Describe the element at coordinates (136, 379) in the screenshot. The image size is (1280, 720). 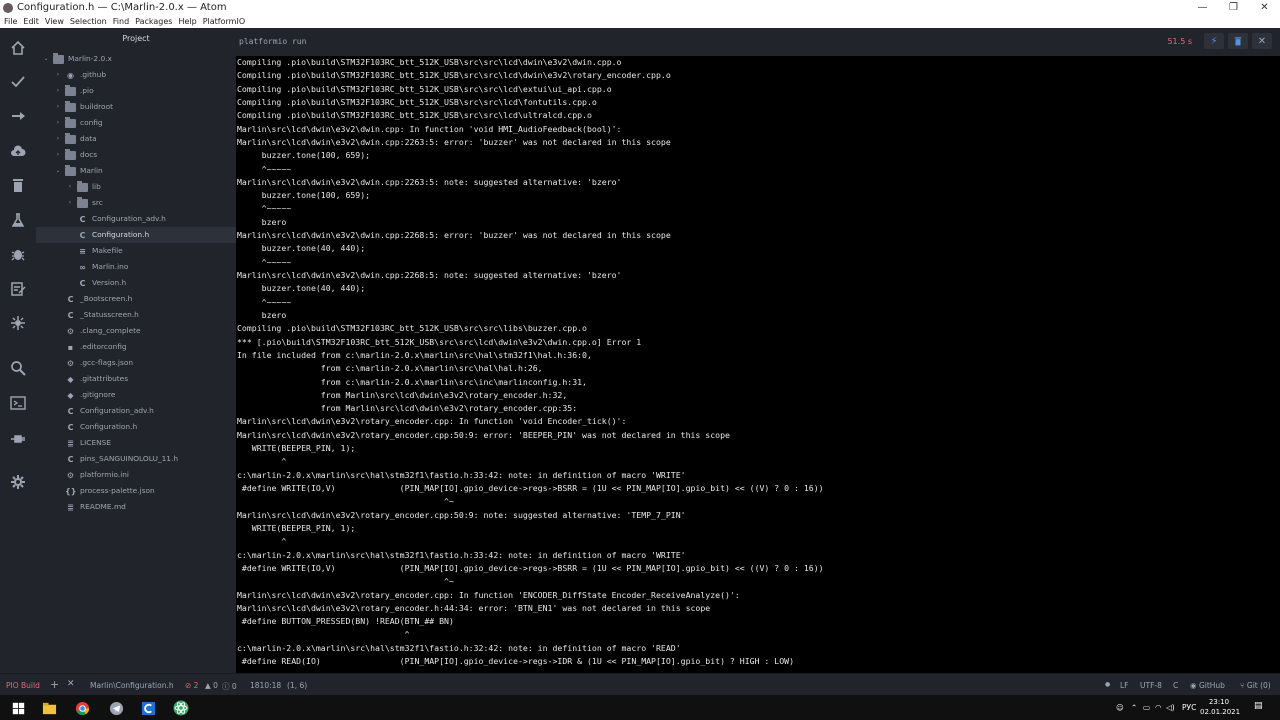
I see `tree-item: ◆ .gitattributes` at that location.